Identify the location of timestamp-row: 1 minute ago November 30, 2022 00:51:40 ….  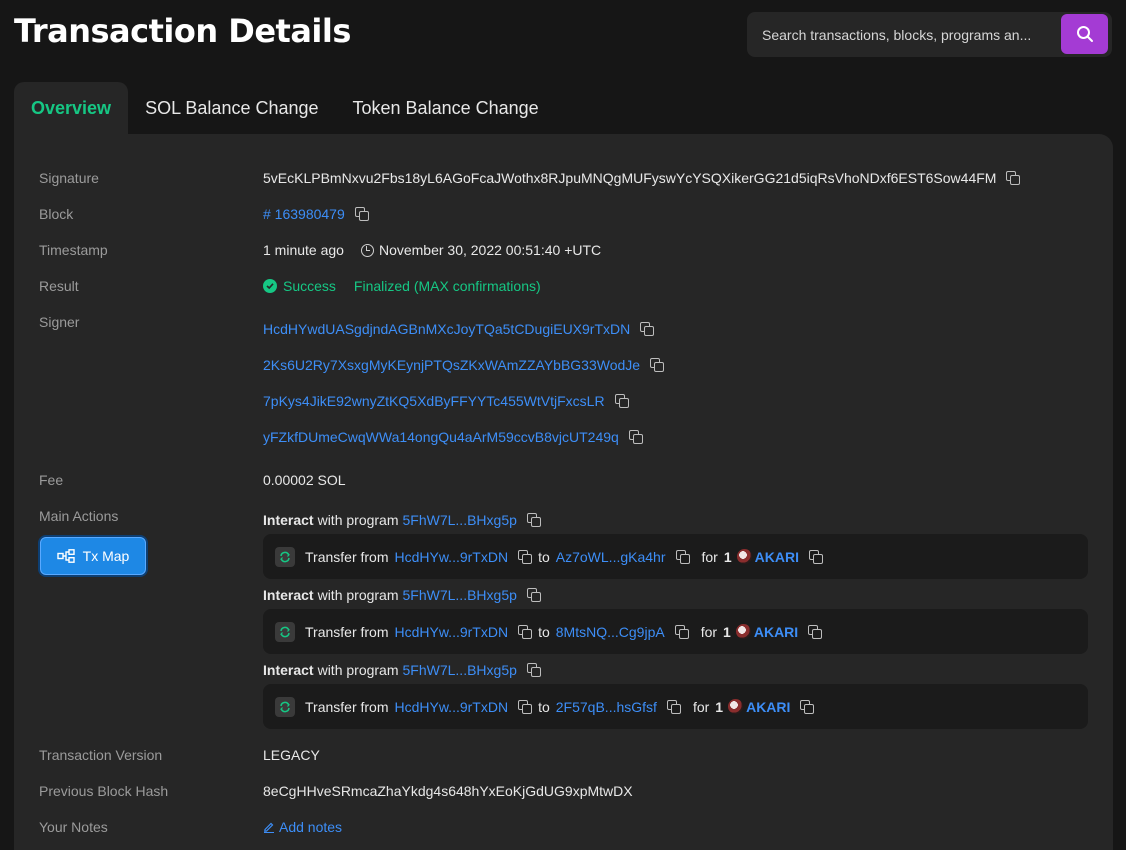
(432, 250).